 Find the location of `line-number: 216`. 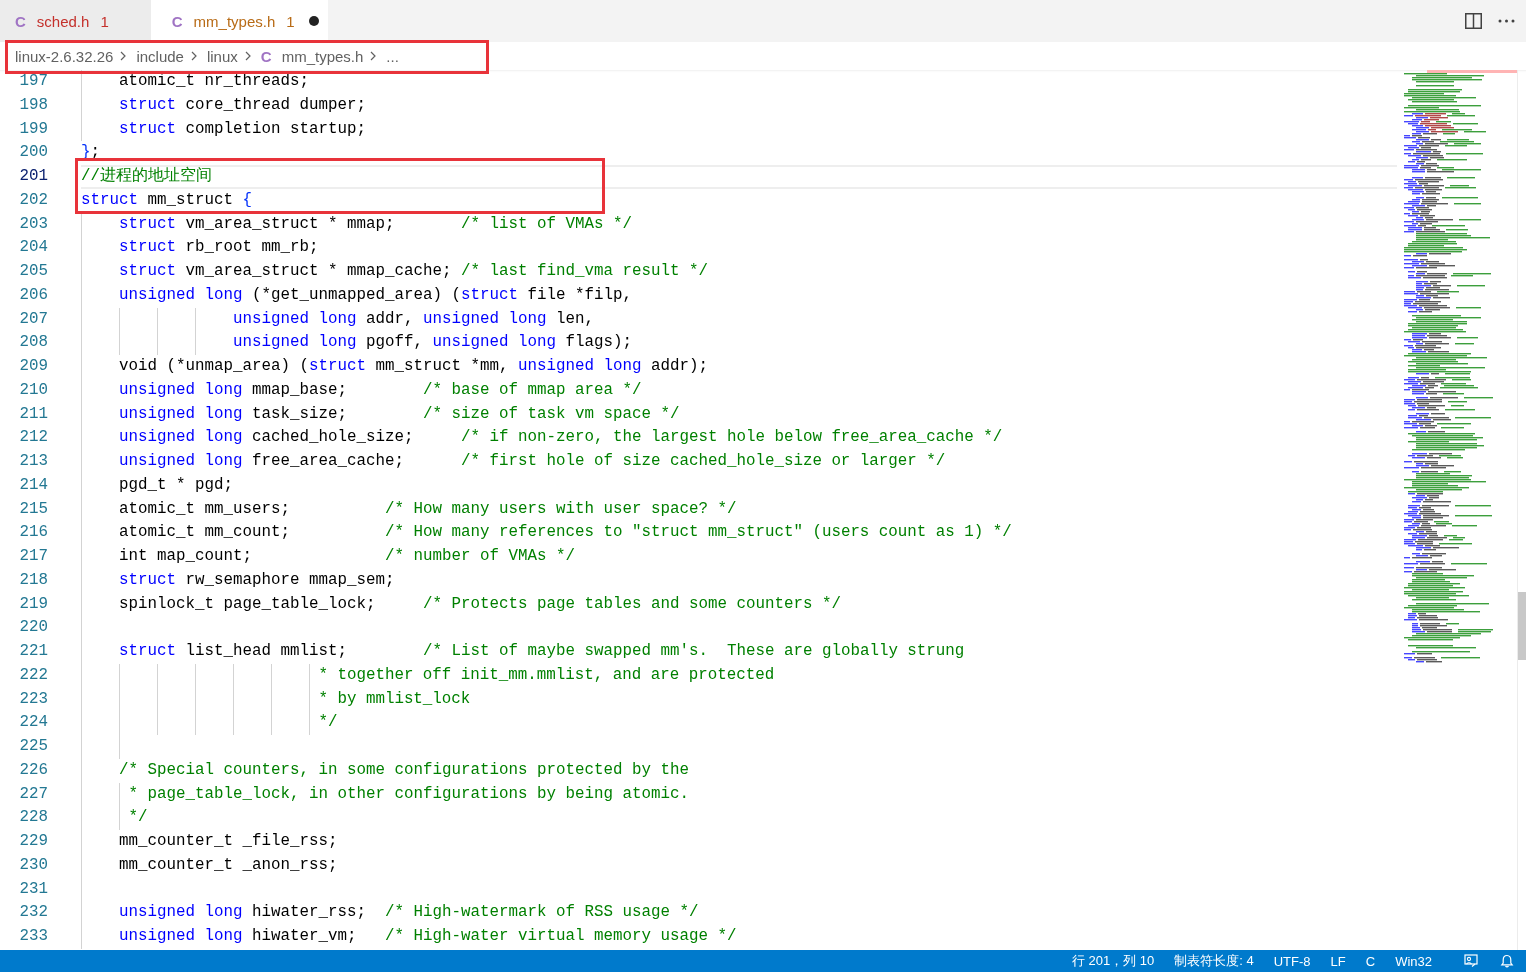

line-number: 216 is located at coordinates (33, 532).